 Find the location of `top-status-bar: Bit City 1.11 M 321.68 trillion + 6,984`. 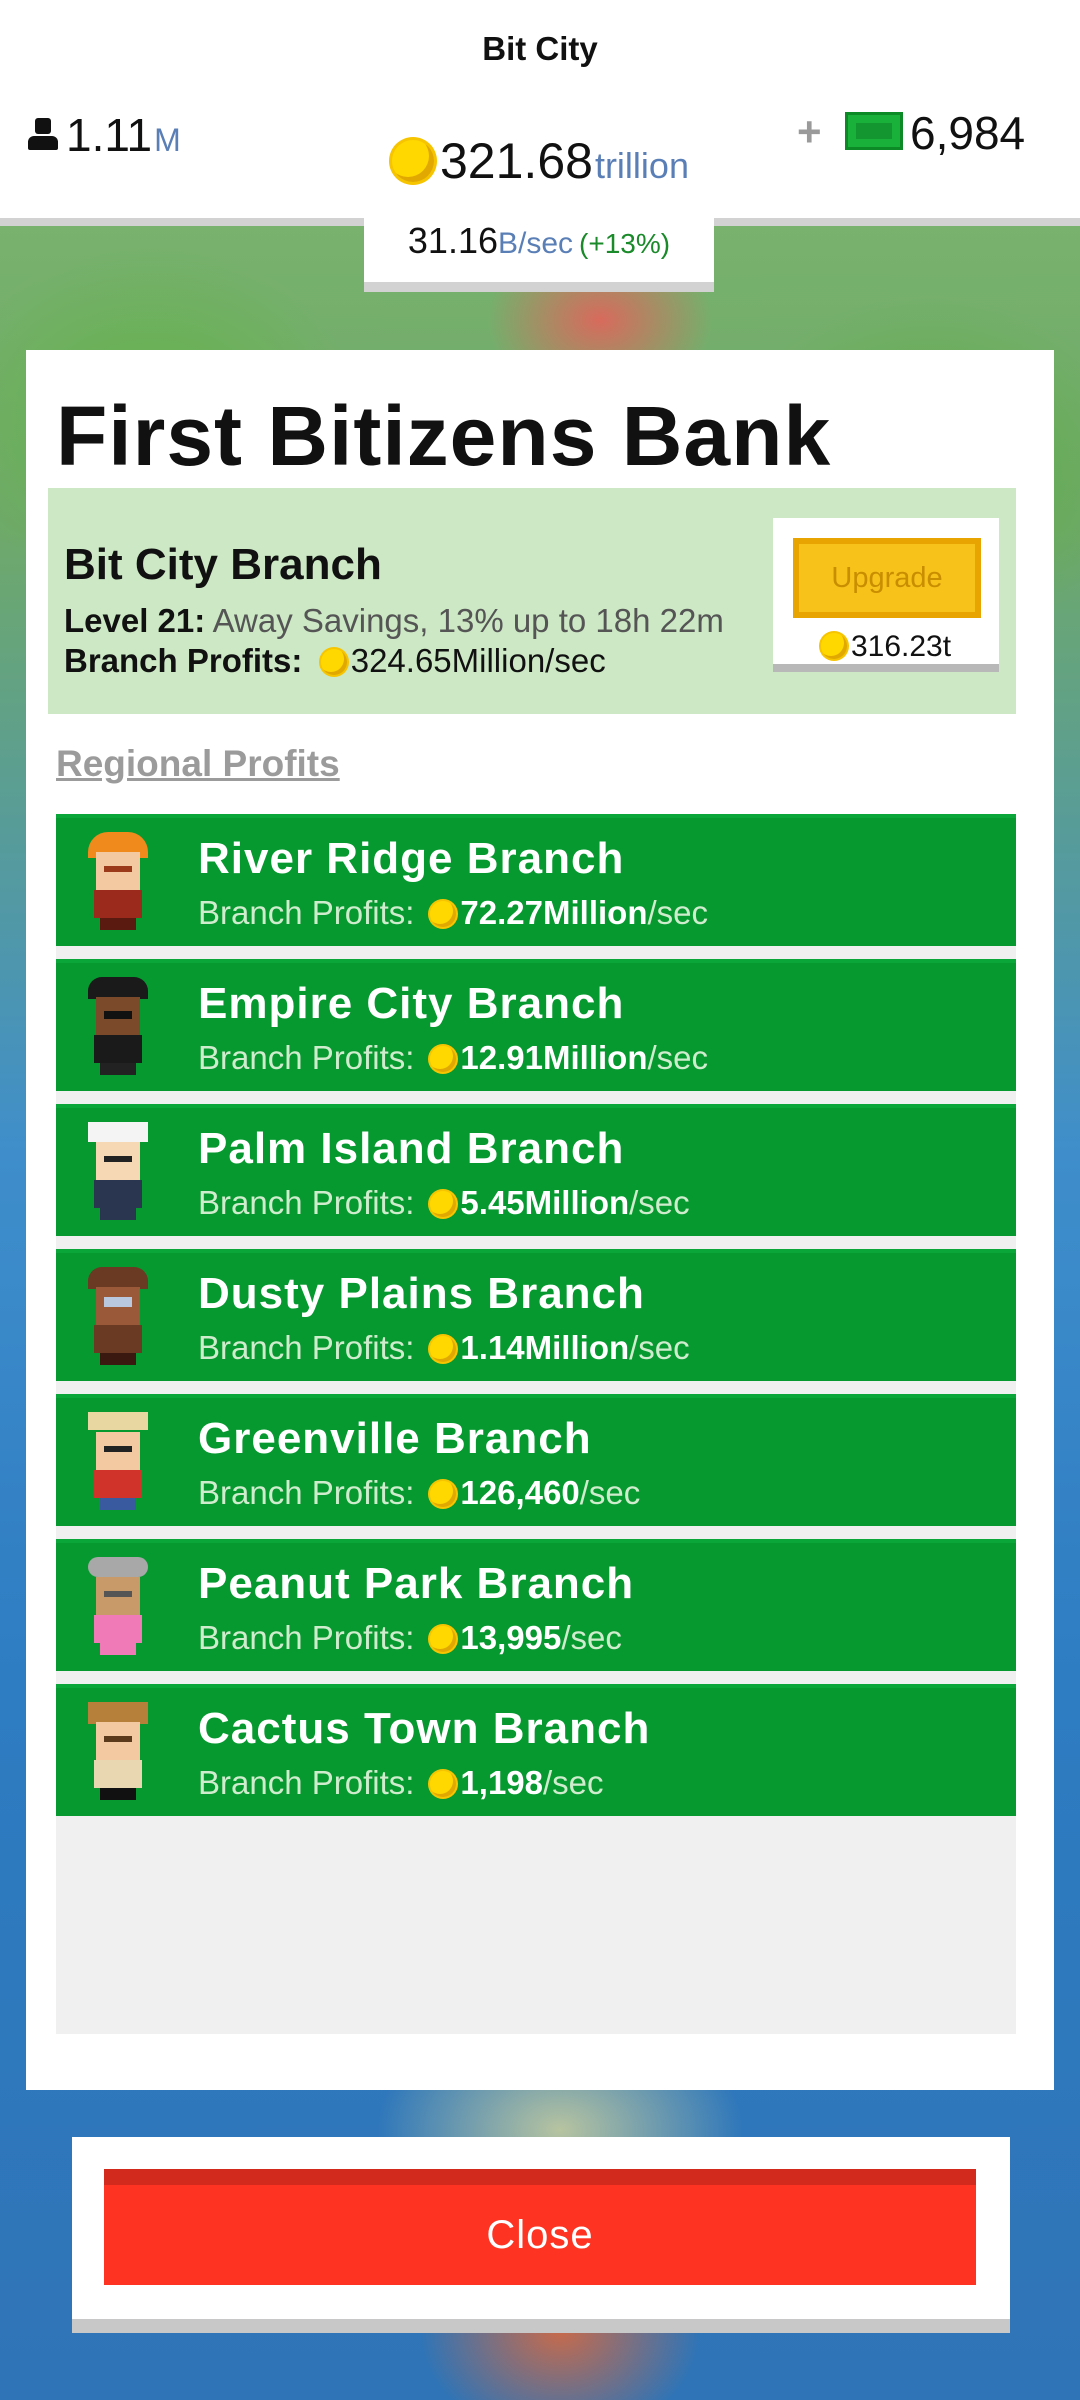

top-status-bar: Bit City 1.11 M 321.68 trillion + 6,984 is located at coordinates (540, 113).